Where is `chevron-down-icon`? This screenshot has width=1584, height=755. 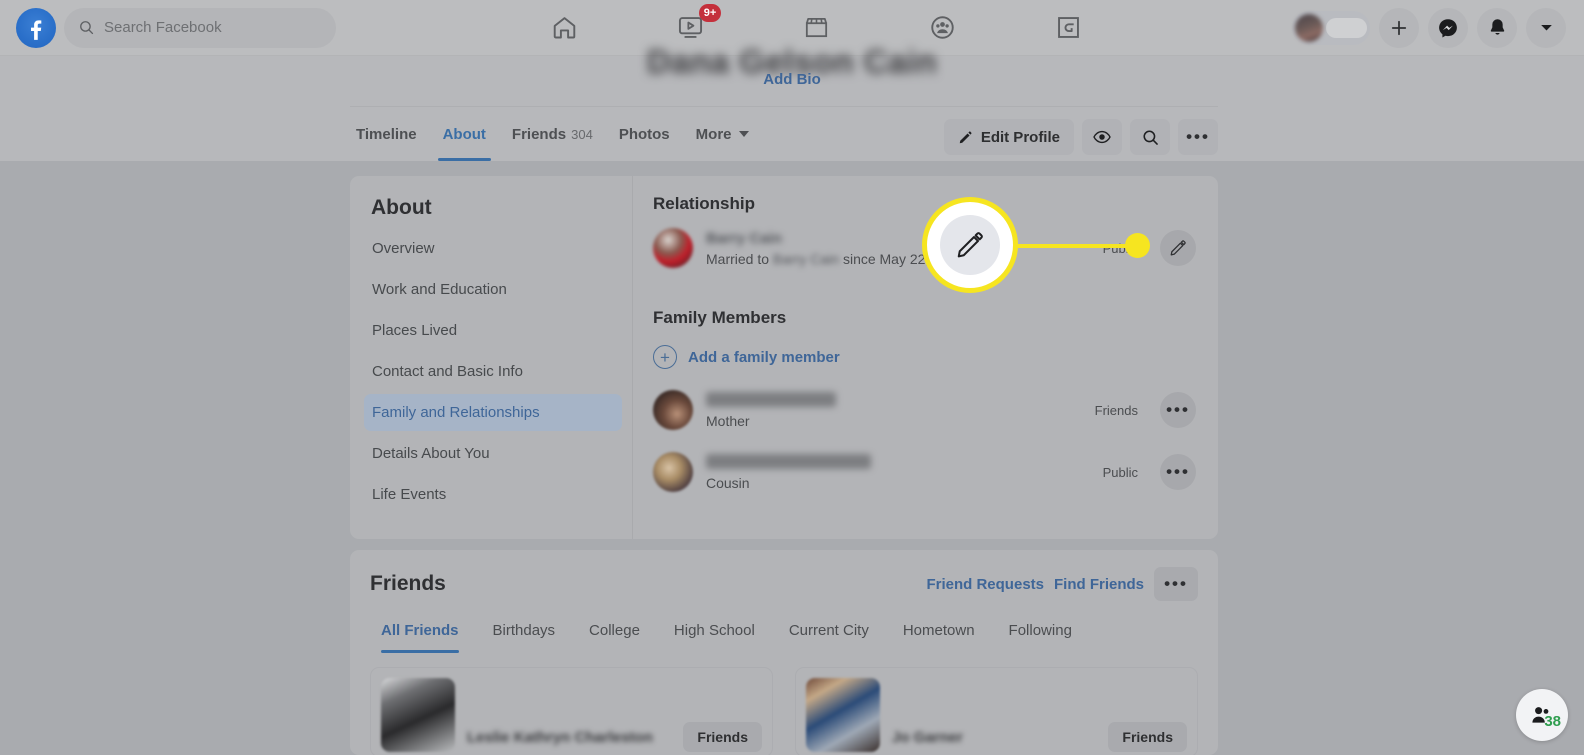
chevron-down-icon is located at coordinates (1546, 28).